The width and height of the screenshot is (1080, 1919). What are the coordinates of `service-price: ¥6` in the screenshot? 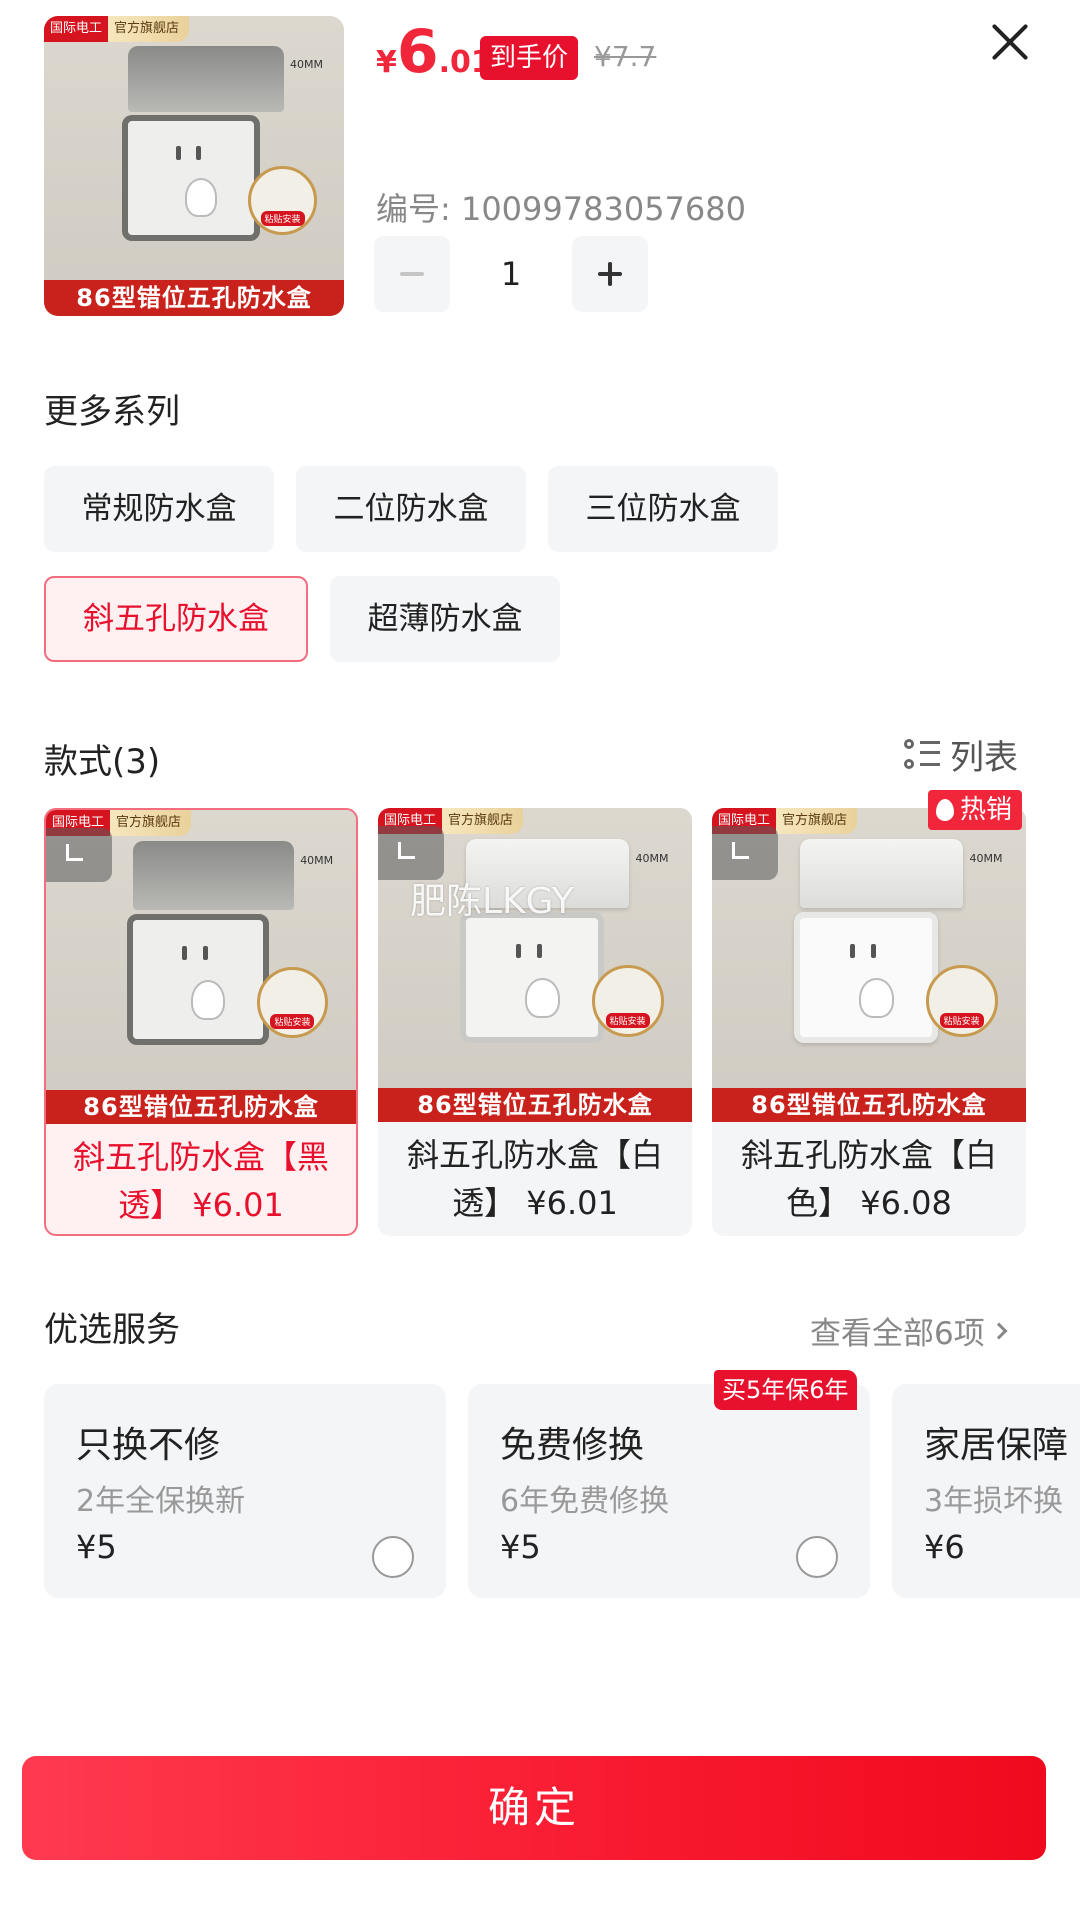 It's located at (944, 1547).